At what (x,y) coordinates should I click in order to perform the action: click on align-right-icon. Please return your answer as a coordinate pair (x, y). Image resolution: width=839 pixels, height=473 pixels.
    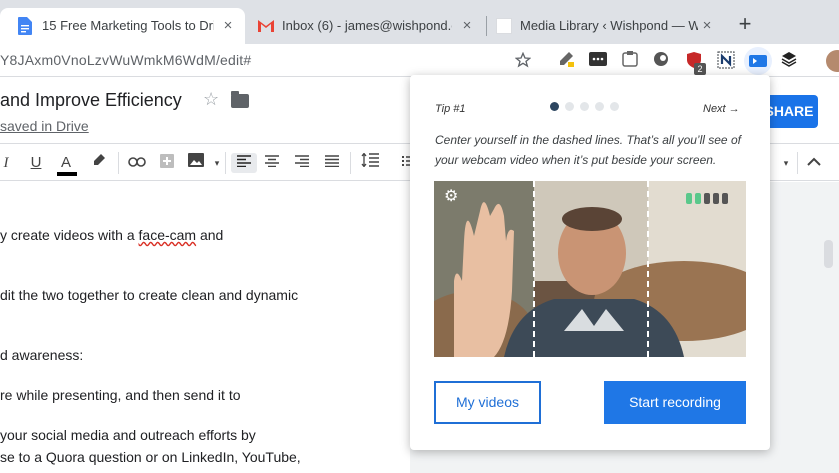
    Looking at the image, I should click on (302, 163).